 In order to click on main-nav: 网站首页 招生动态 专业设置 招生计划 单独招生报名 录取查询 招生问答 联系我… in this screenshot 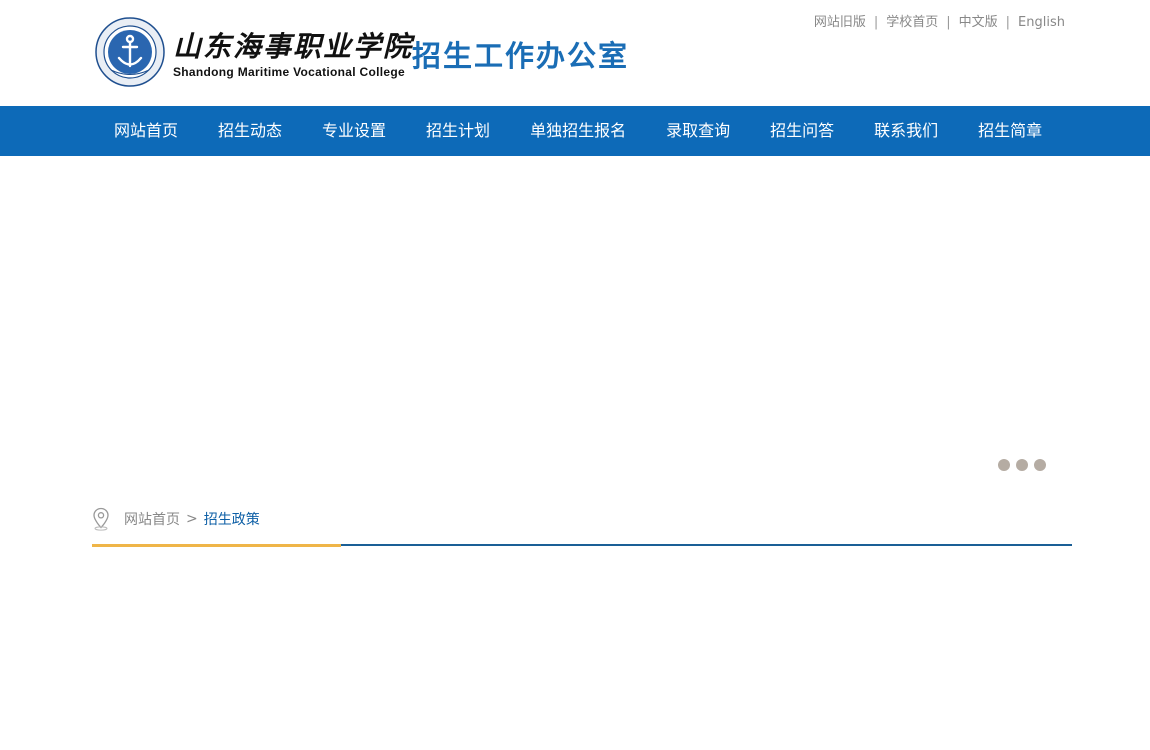, I will do `click(575, 131)`.